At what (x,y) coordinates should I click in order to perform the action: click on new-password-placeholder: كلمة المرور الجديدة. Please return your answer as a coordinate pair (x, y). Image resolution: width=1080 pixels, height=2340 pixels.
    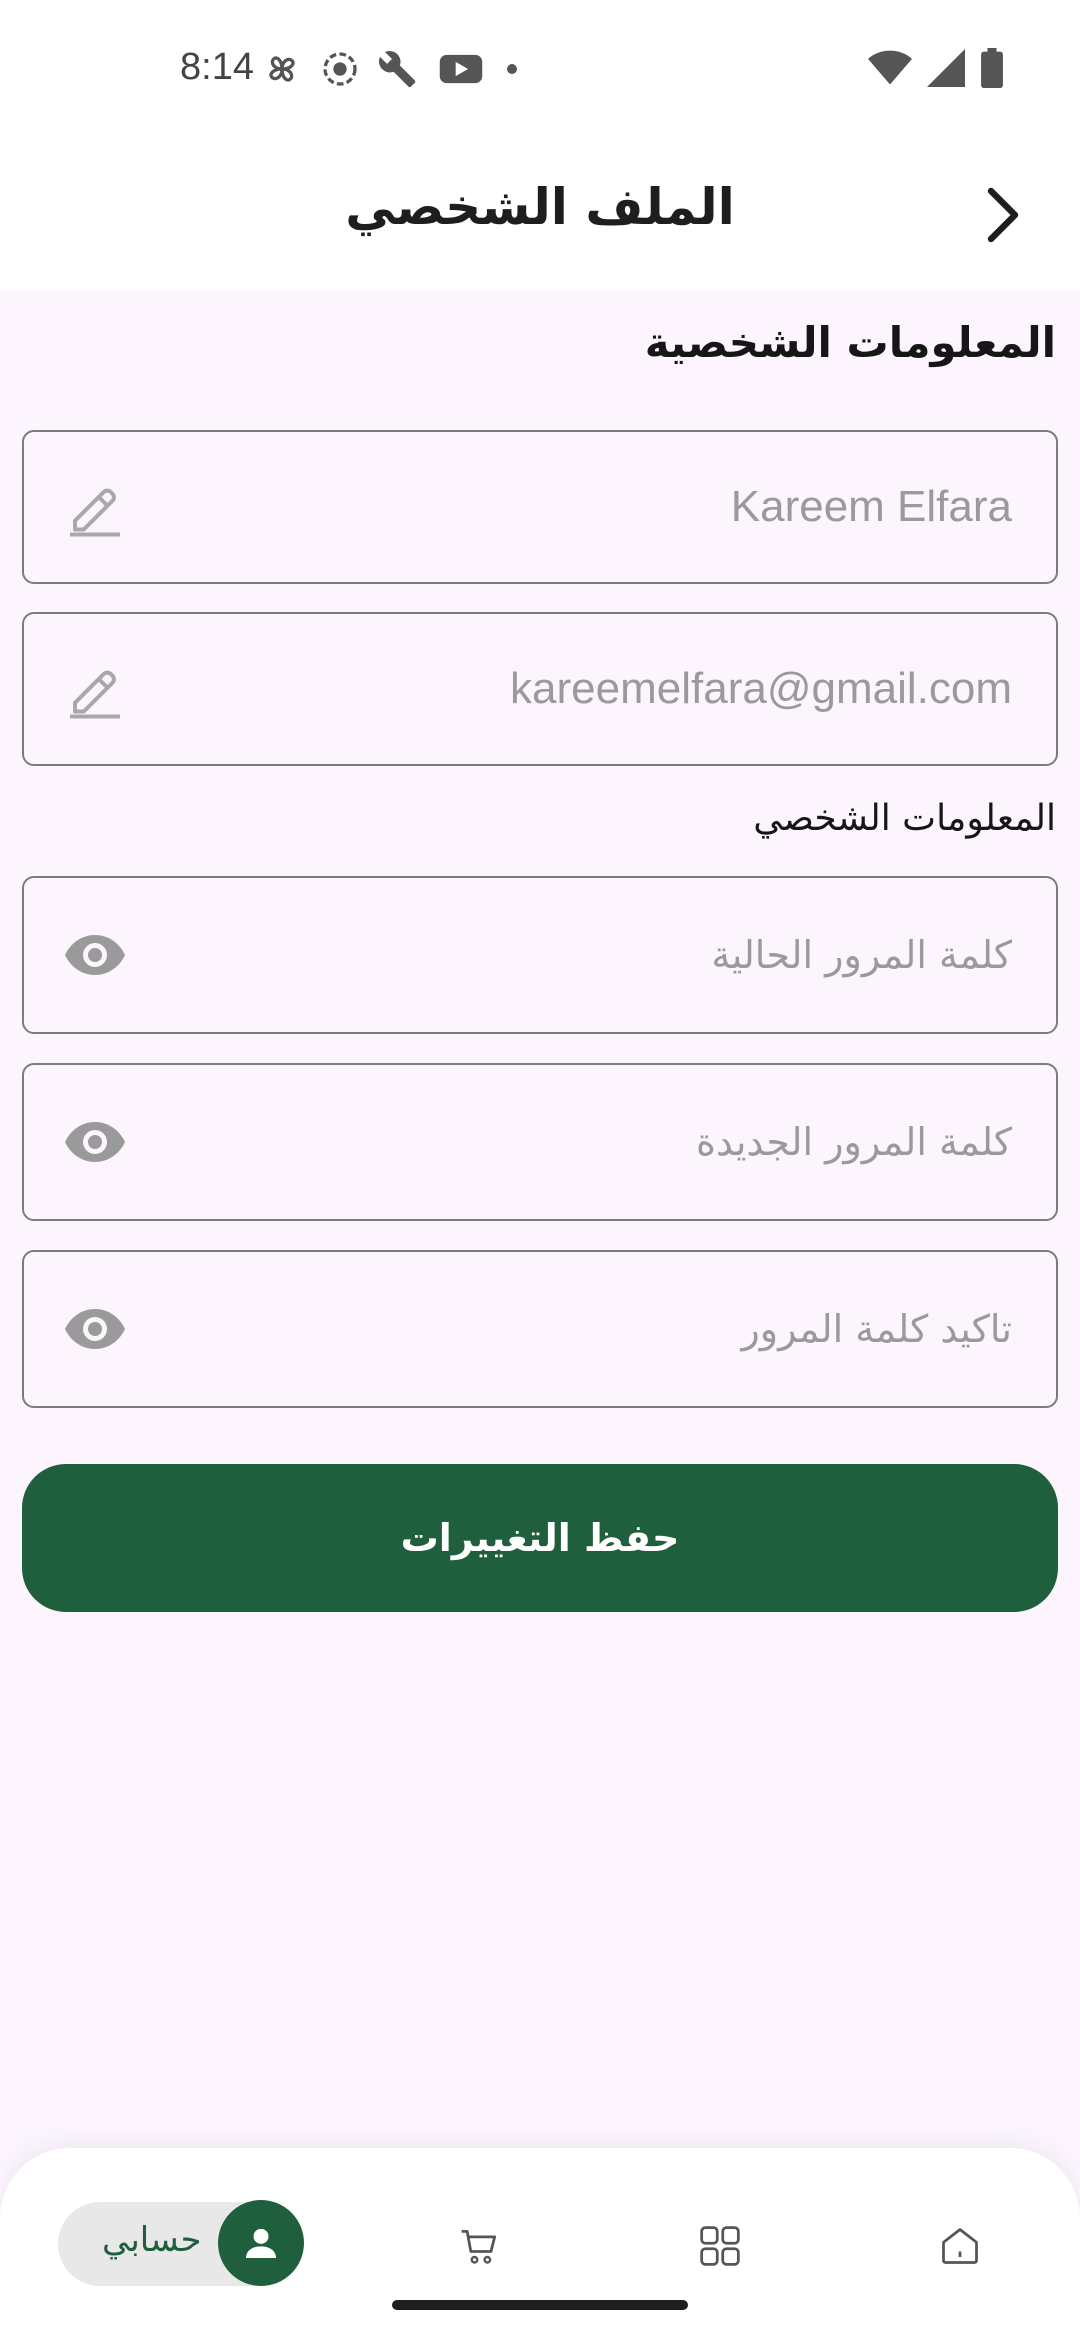
    Looking at the image, I should click on (854, 1142).